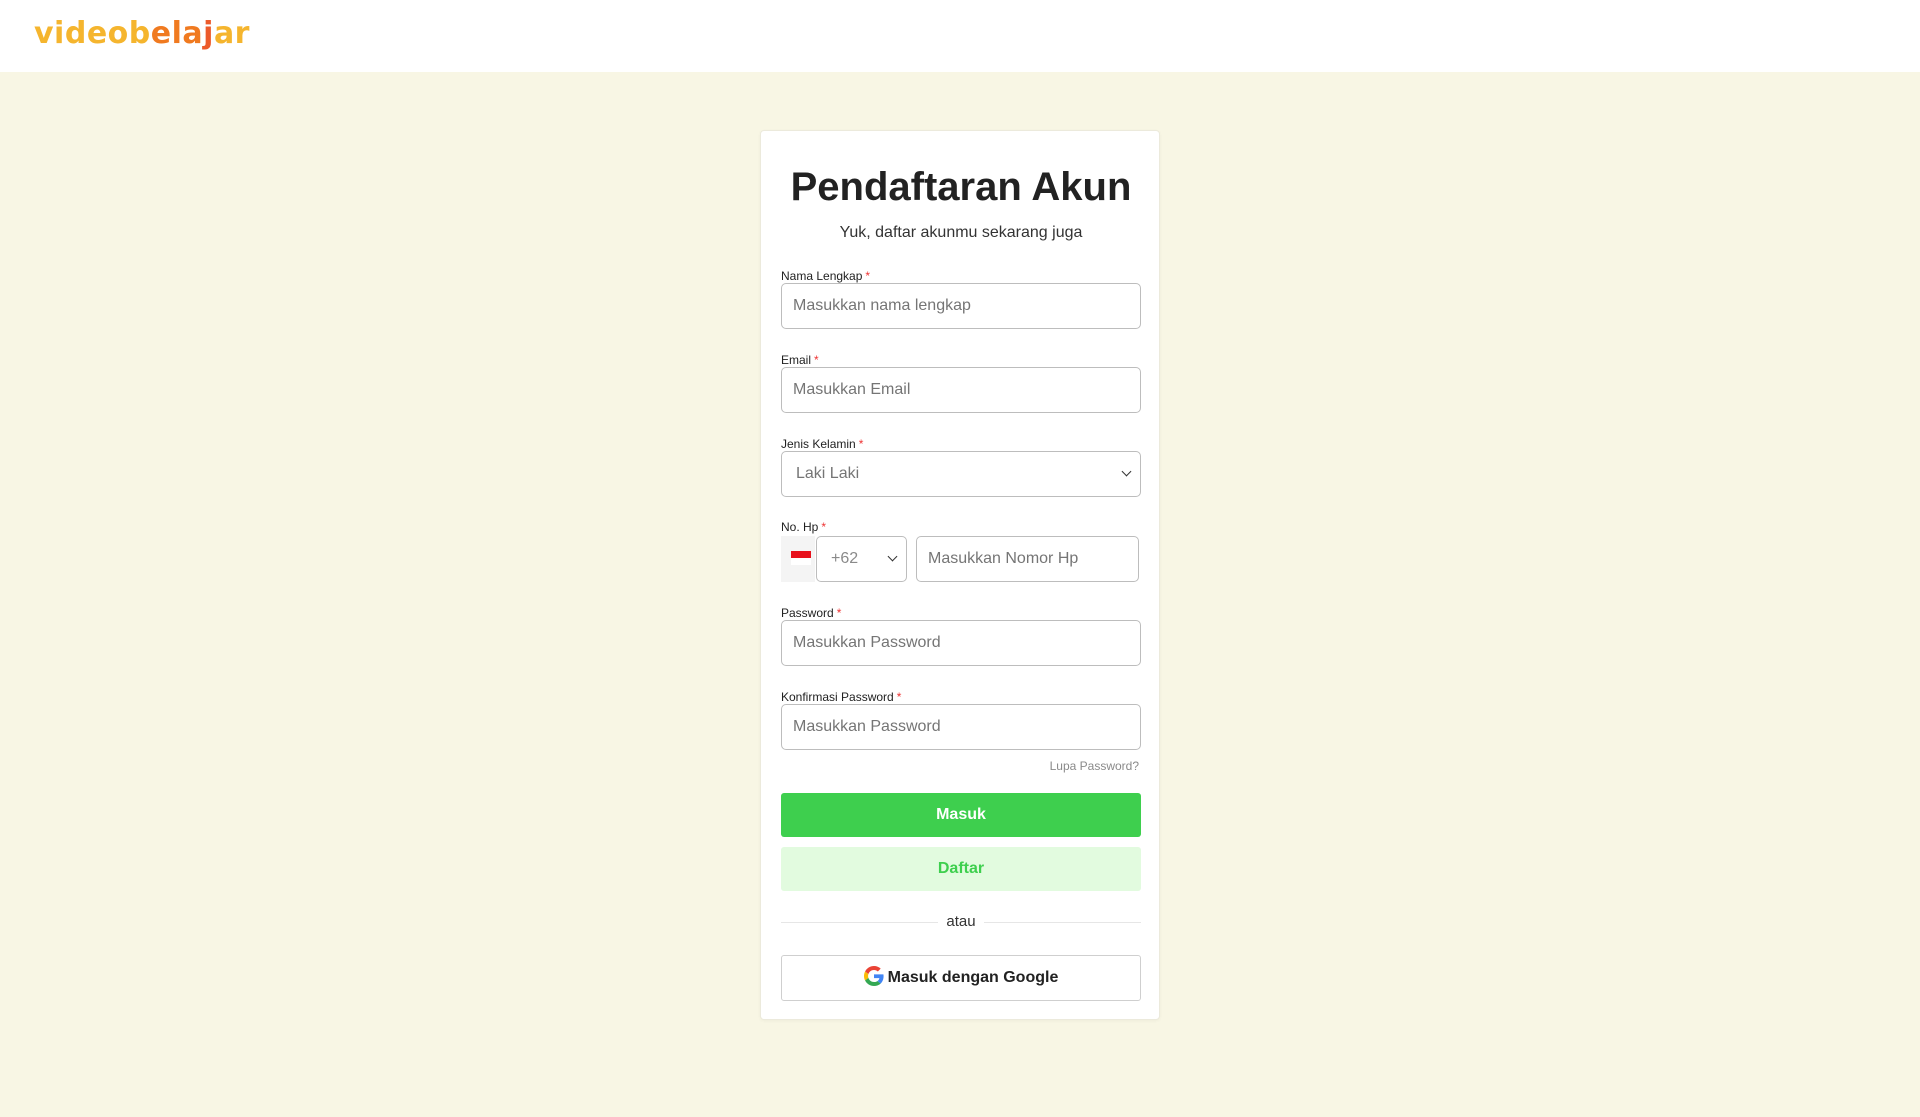  Describe the element at coordinates (961, 390) in the screenshot. I see `email-input: Masukkan Email` at that location.